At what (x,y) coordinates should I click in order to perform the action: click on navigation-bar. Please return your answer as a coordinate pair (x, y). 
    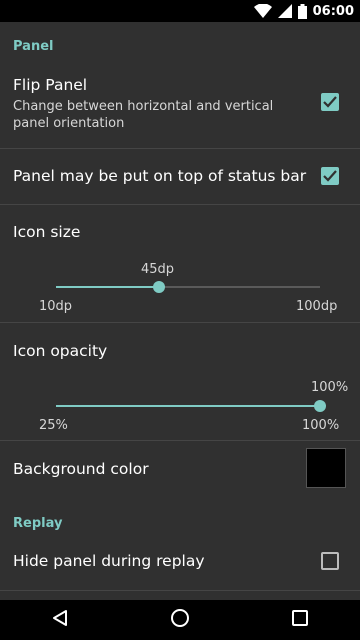
    Looking at the image, I should click on (180, 620).